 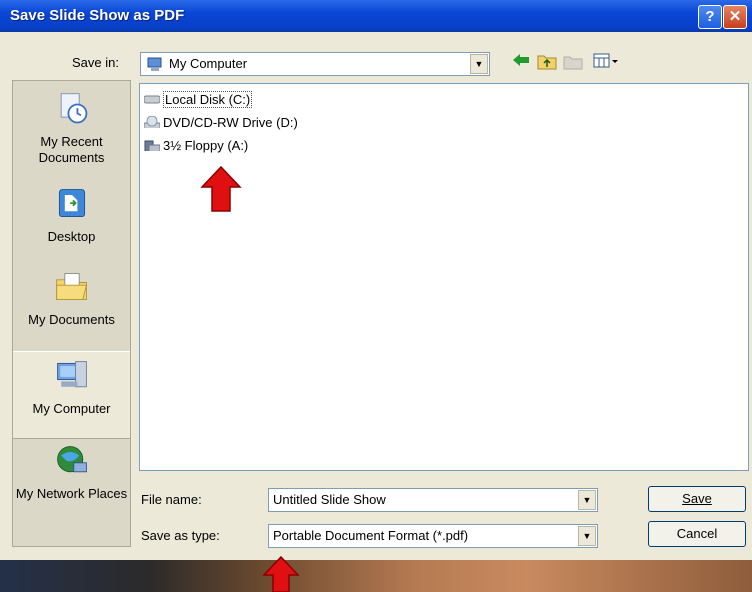 I want to click on floppy-drive-icon, so click(x=152, y=145).